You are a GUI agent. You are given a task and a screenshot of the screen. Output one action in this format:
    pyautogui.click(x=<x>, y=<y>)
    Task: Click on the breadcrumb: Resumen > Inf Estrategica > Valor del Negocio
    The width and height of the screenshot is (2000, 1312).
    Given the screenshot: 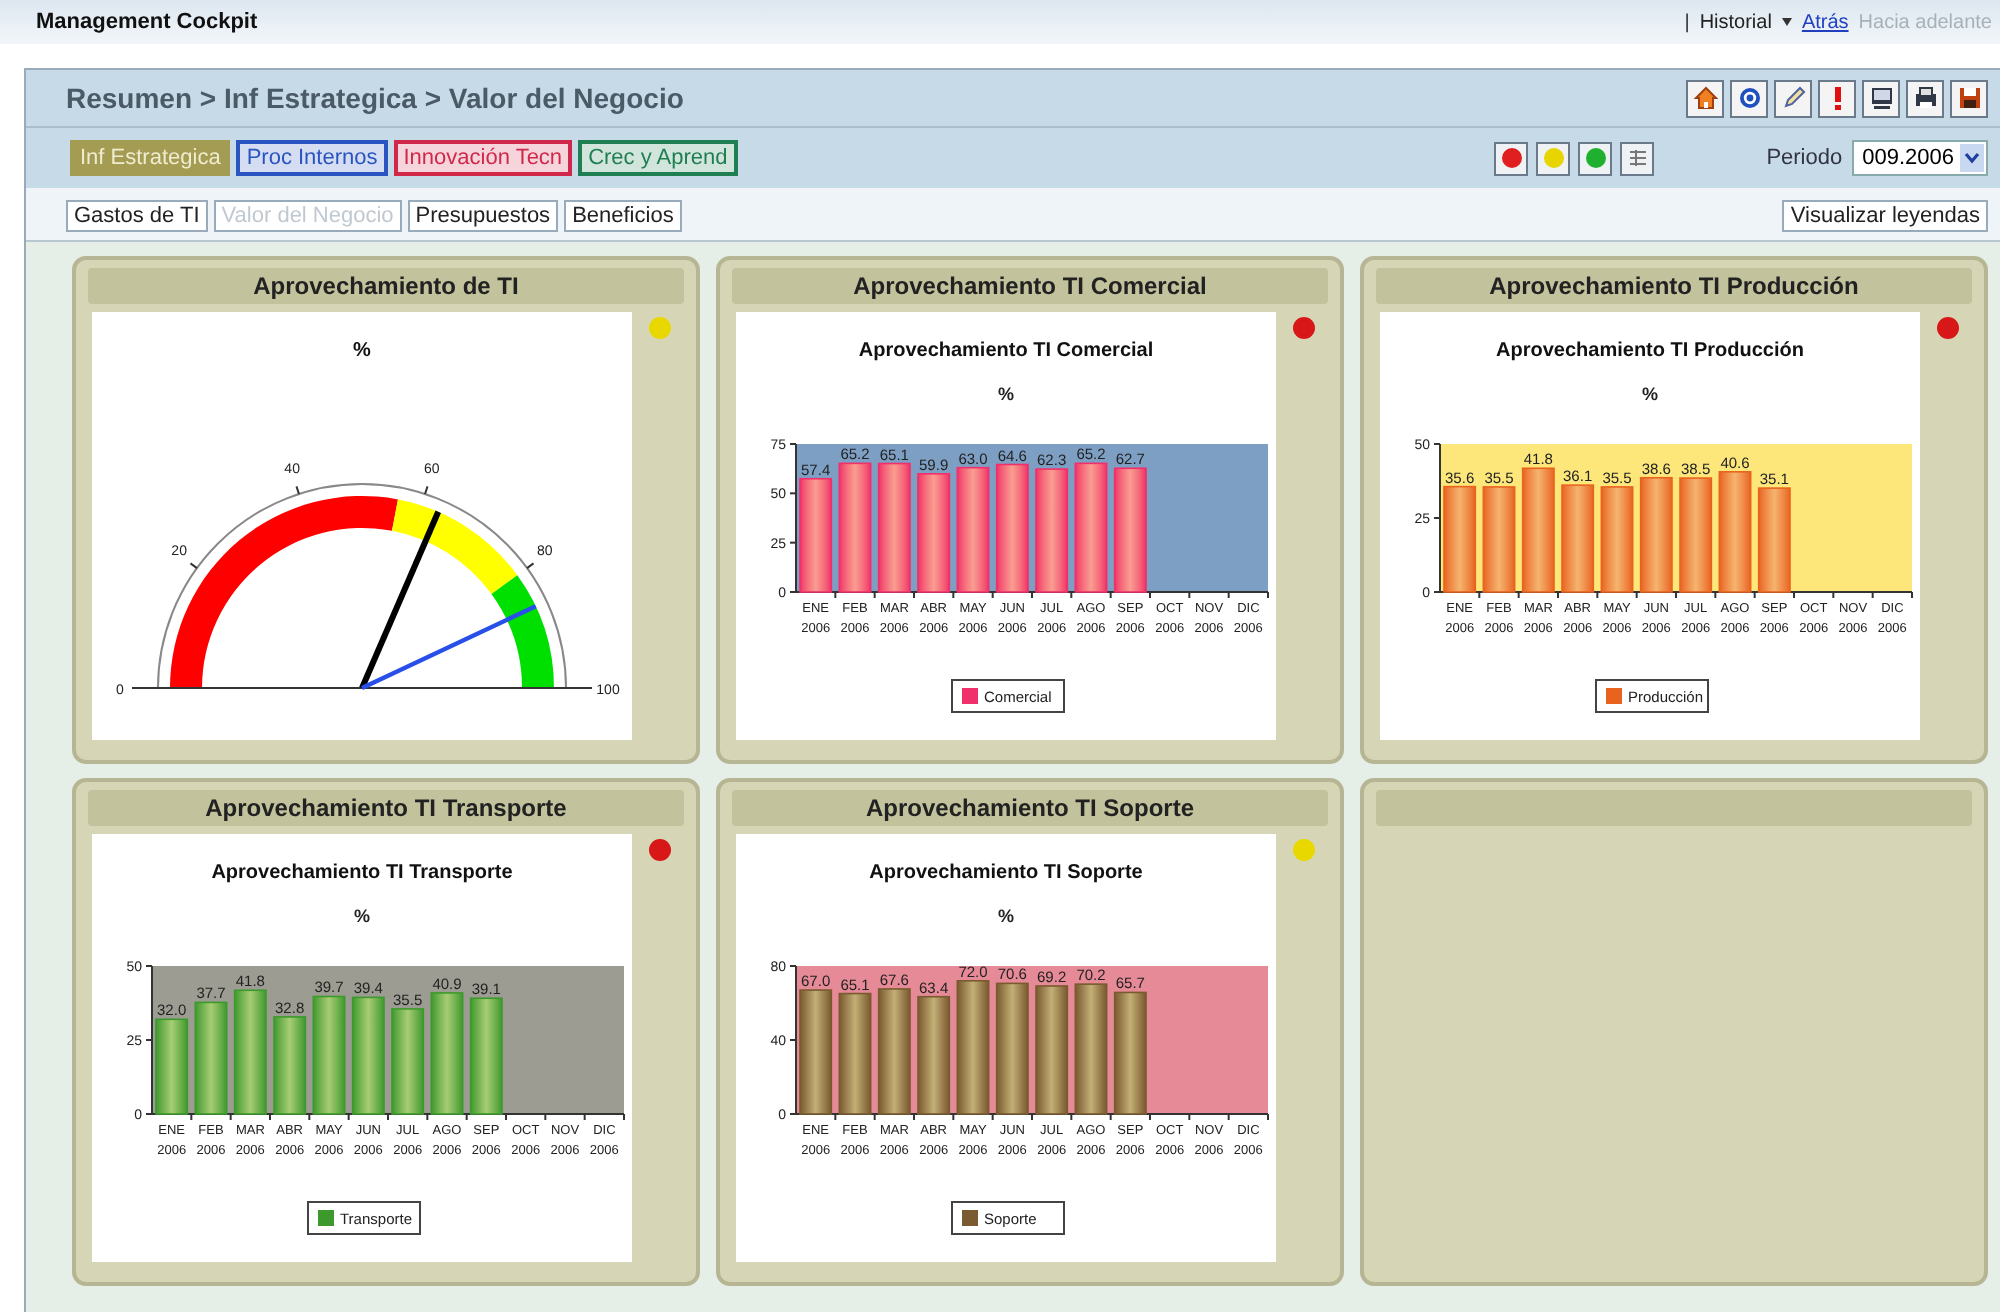 What is the action you would take?
    pyautogui.click(x=375, y=98)
    